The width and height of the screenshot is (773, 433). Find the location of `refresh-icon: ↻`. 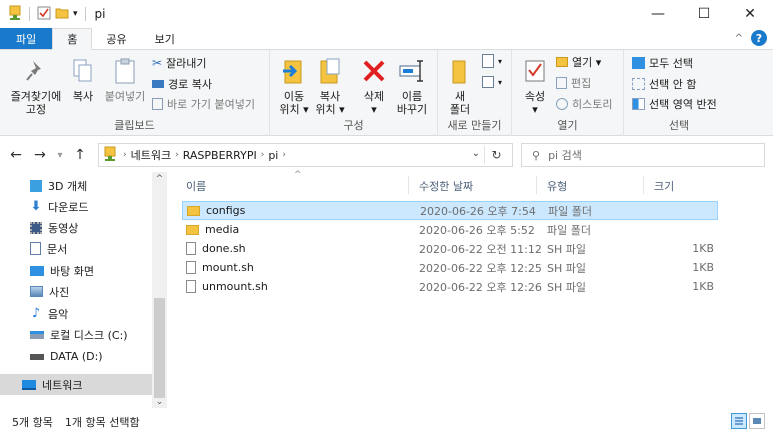

refresh-icon: ↻ is located at coordinates (496, 155).